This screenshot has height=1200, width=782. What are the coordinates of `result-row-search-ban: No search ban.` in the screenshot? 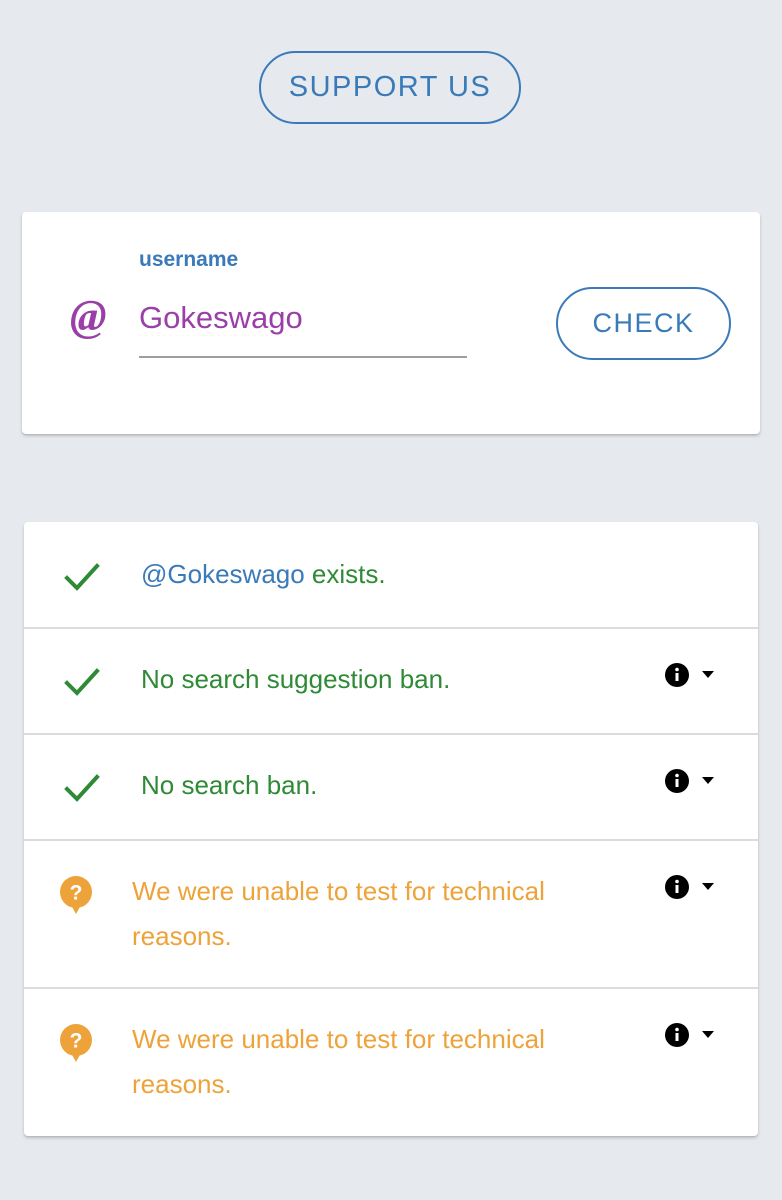 It's located at (391, 788).